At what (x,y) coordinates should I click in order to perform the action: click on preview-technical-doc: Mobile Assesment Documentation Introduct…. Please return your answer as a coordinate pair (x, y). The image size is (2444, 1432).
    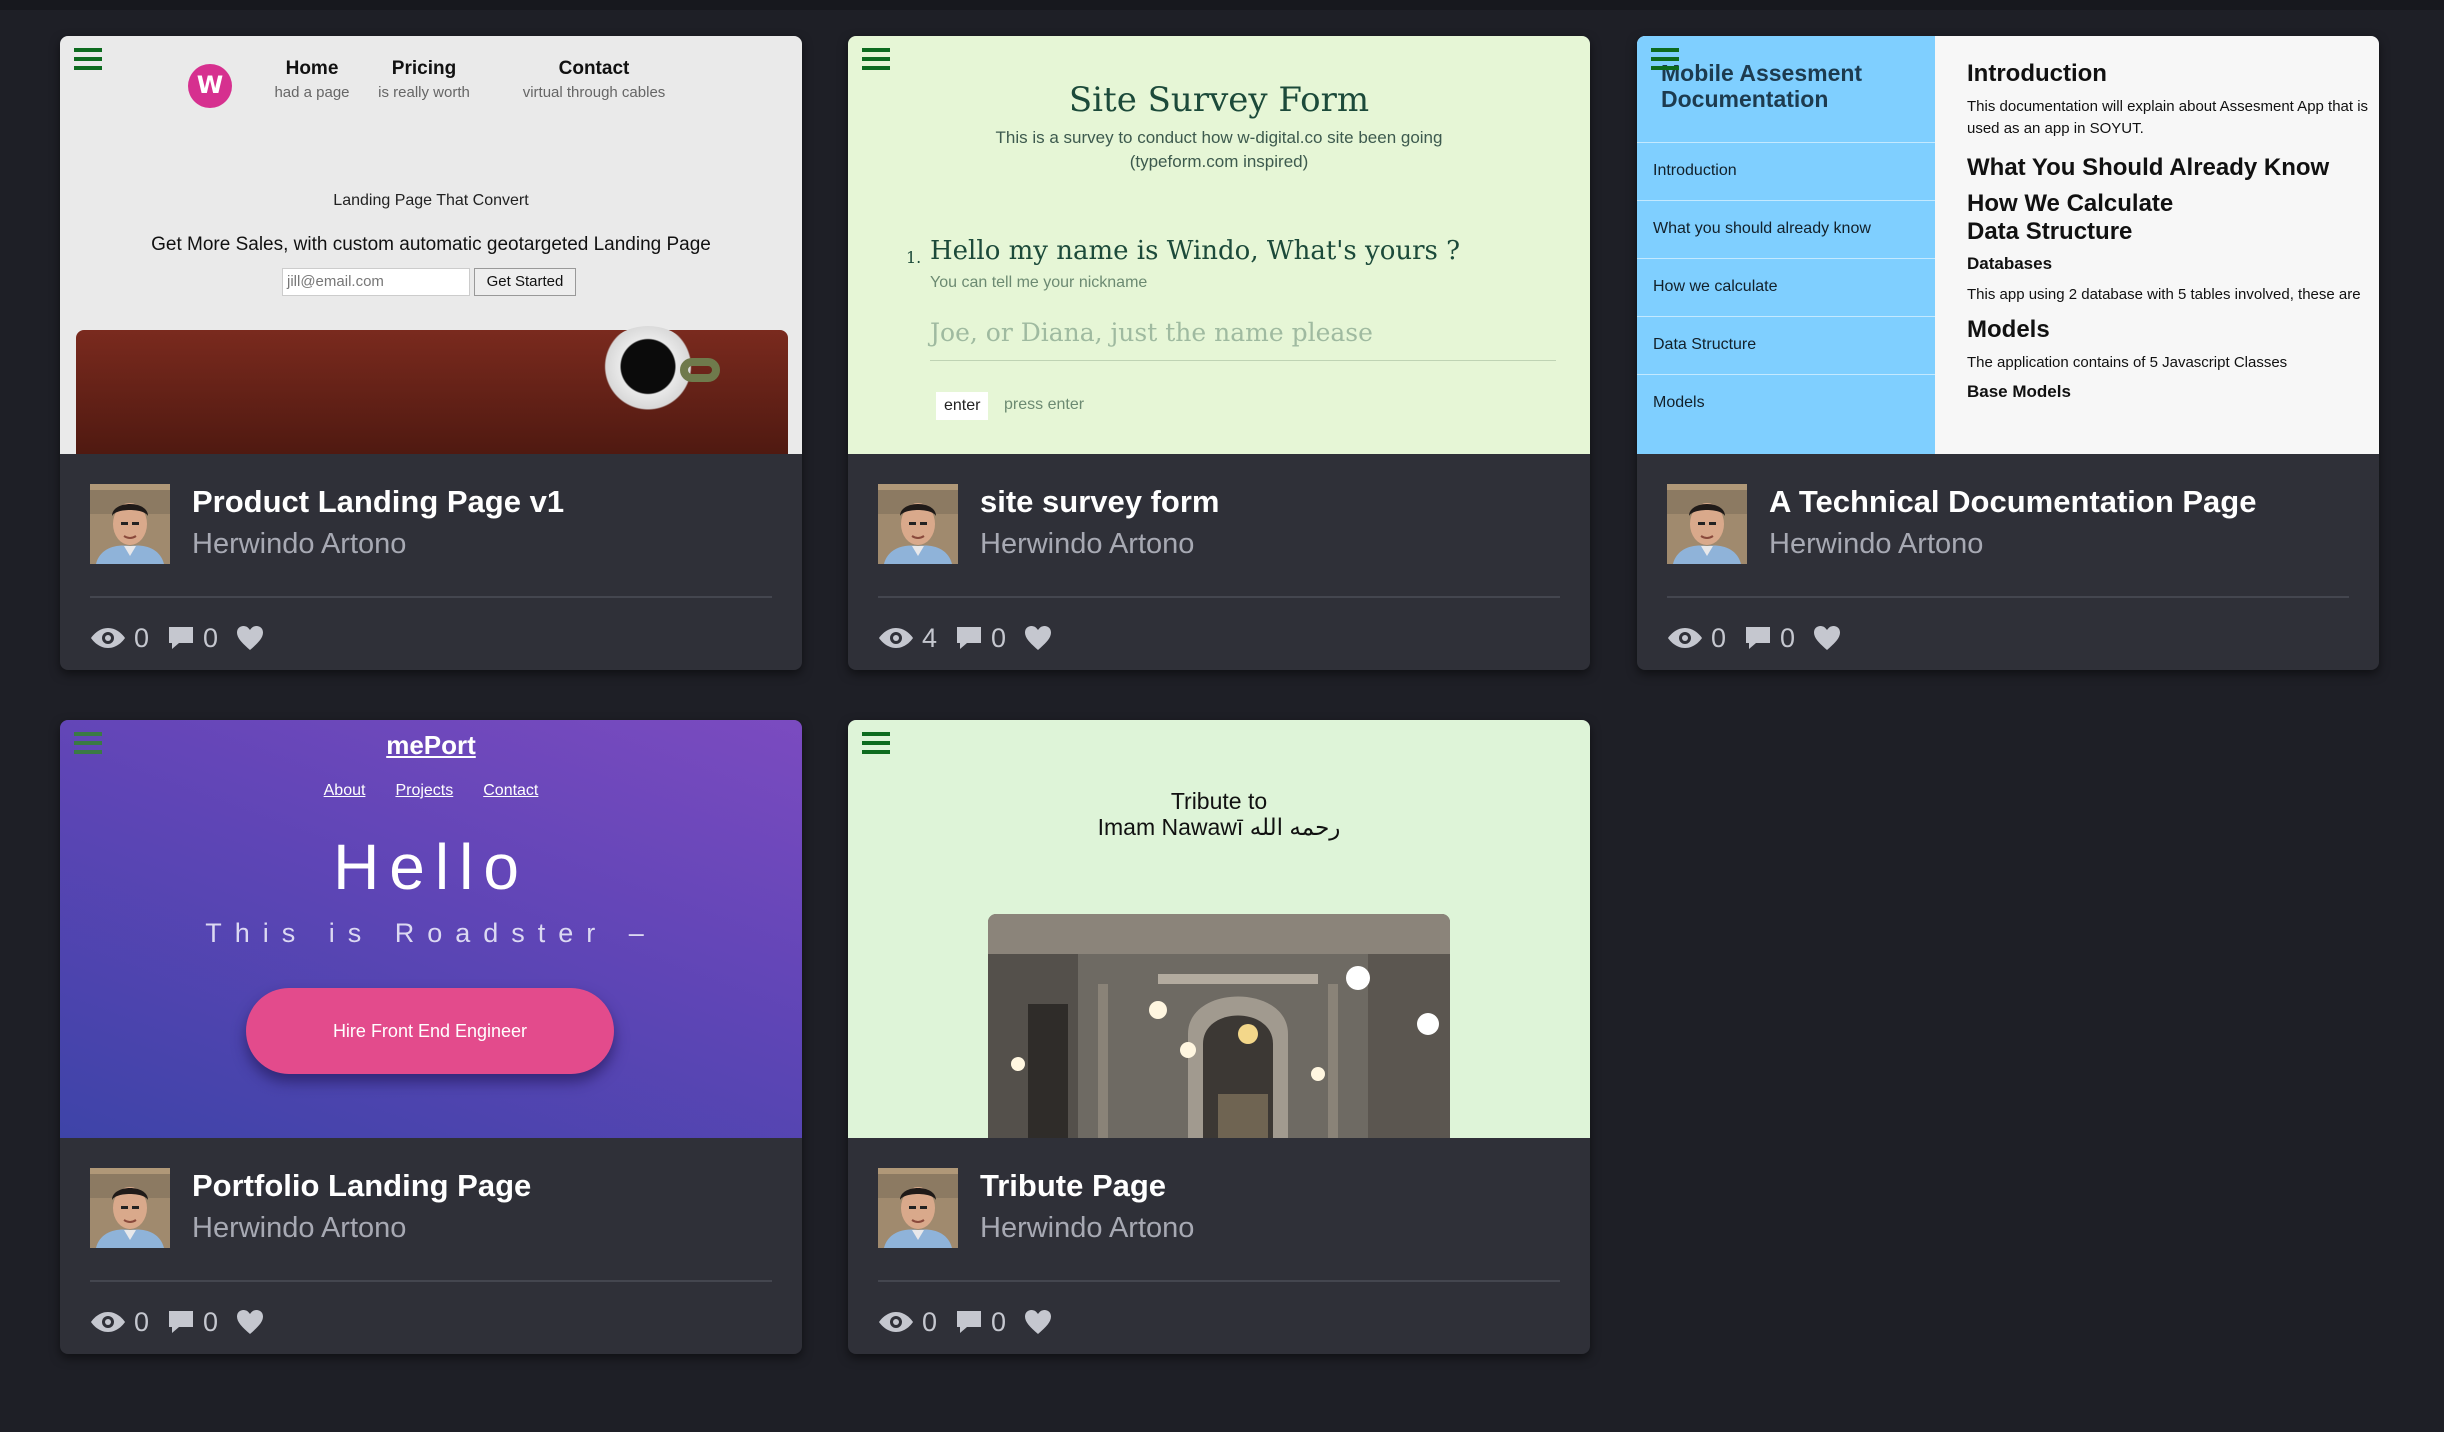
    Looking at the image, I should click on (2008, 245).